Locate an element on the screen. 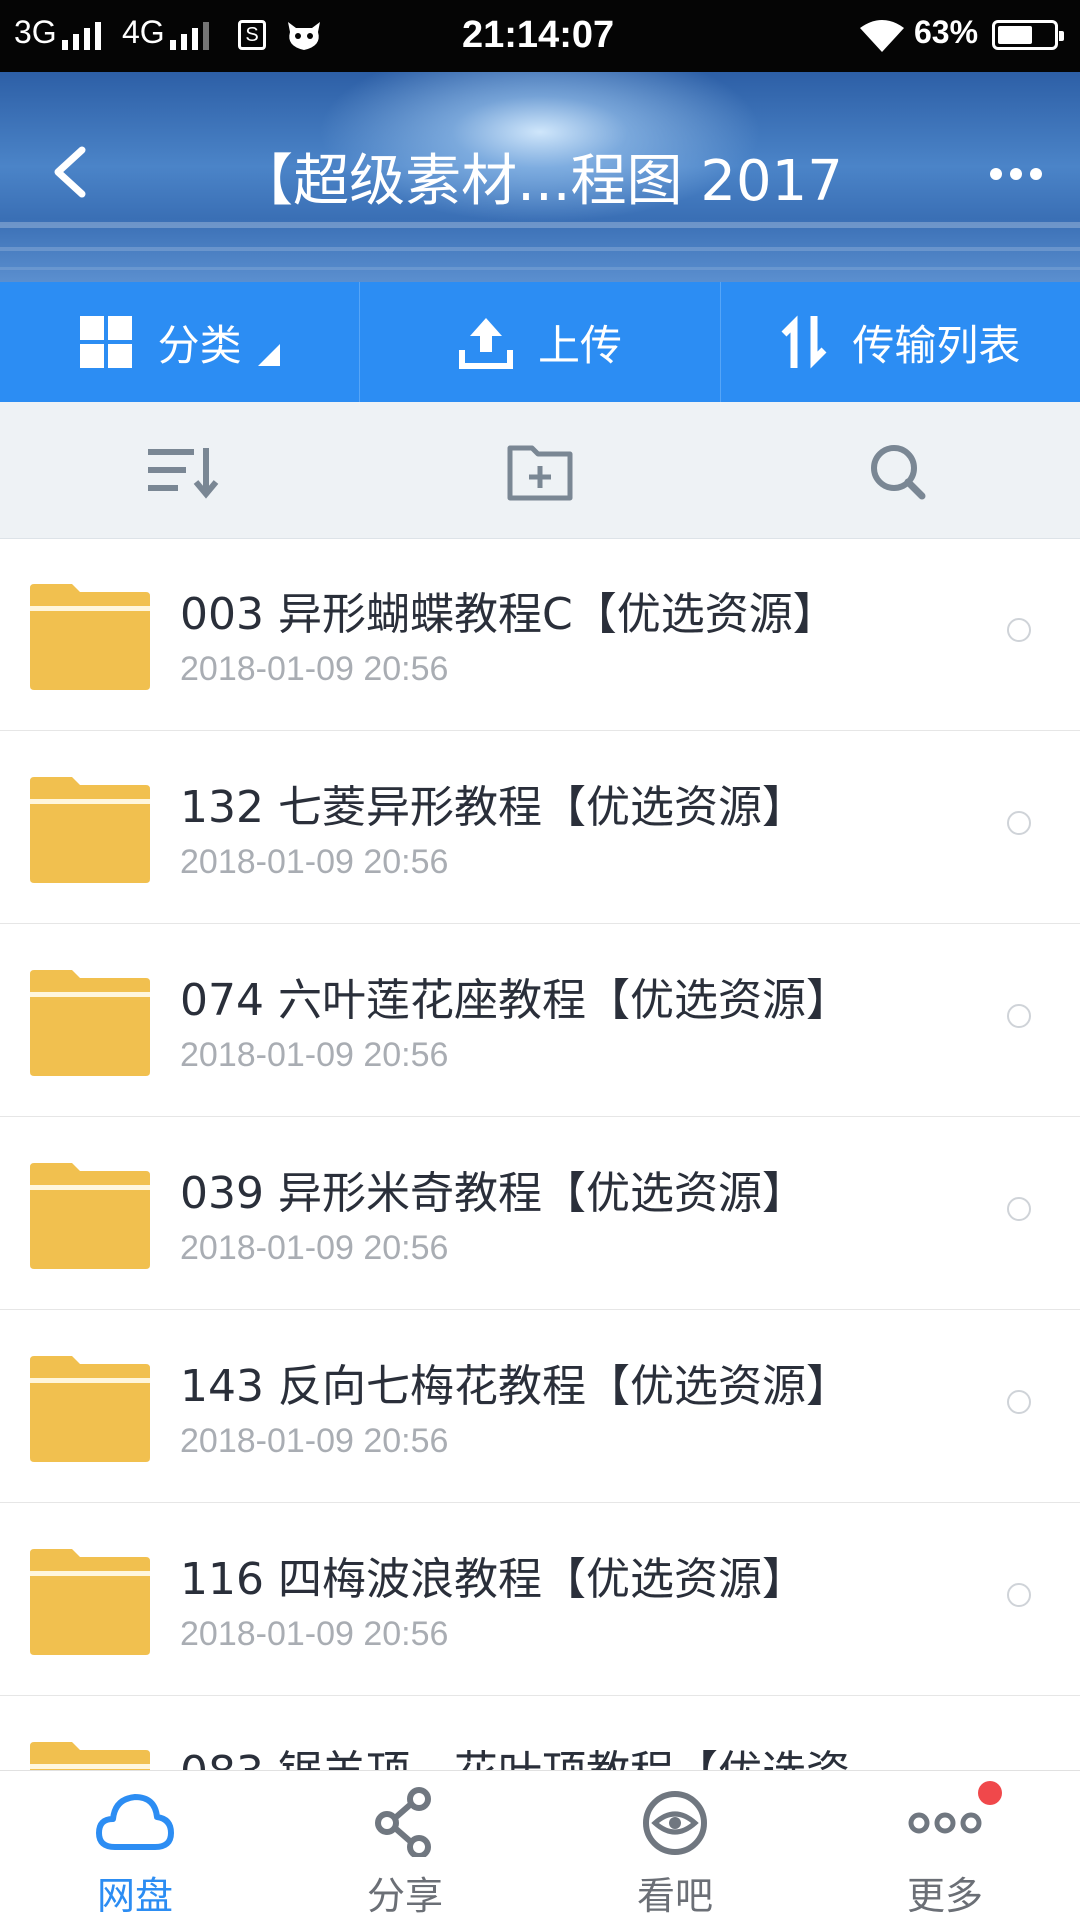 The width and height of the screenshot is (1080, 1921). battery-icon is located at coordinates (1028, 35).